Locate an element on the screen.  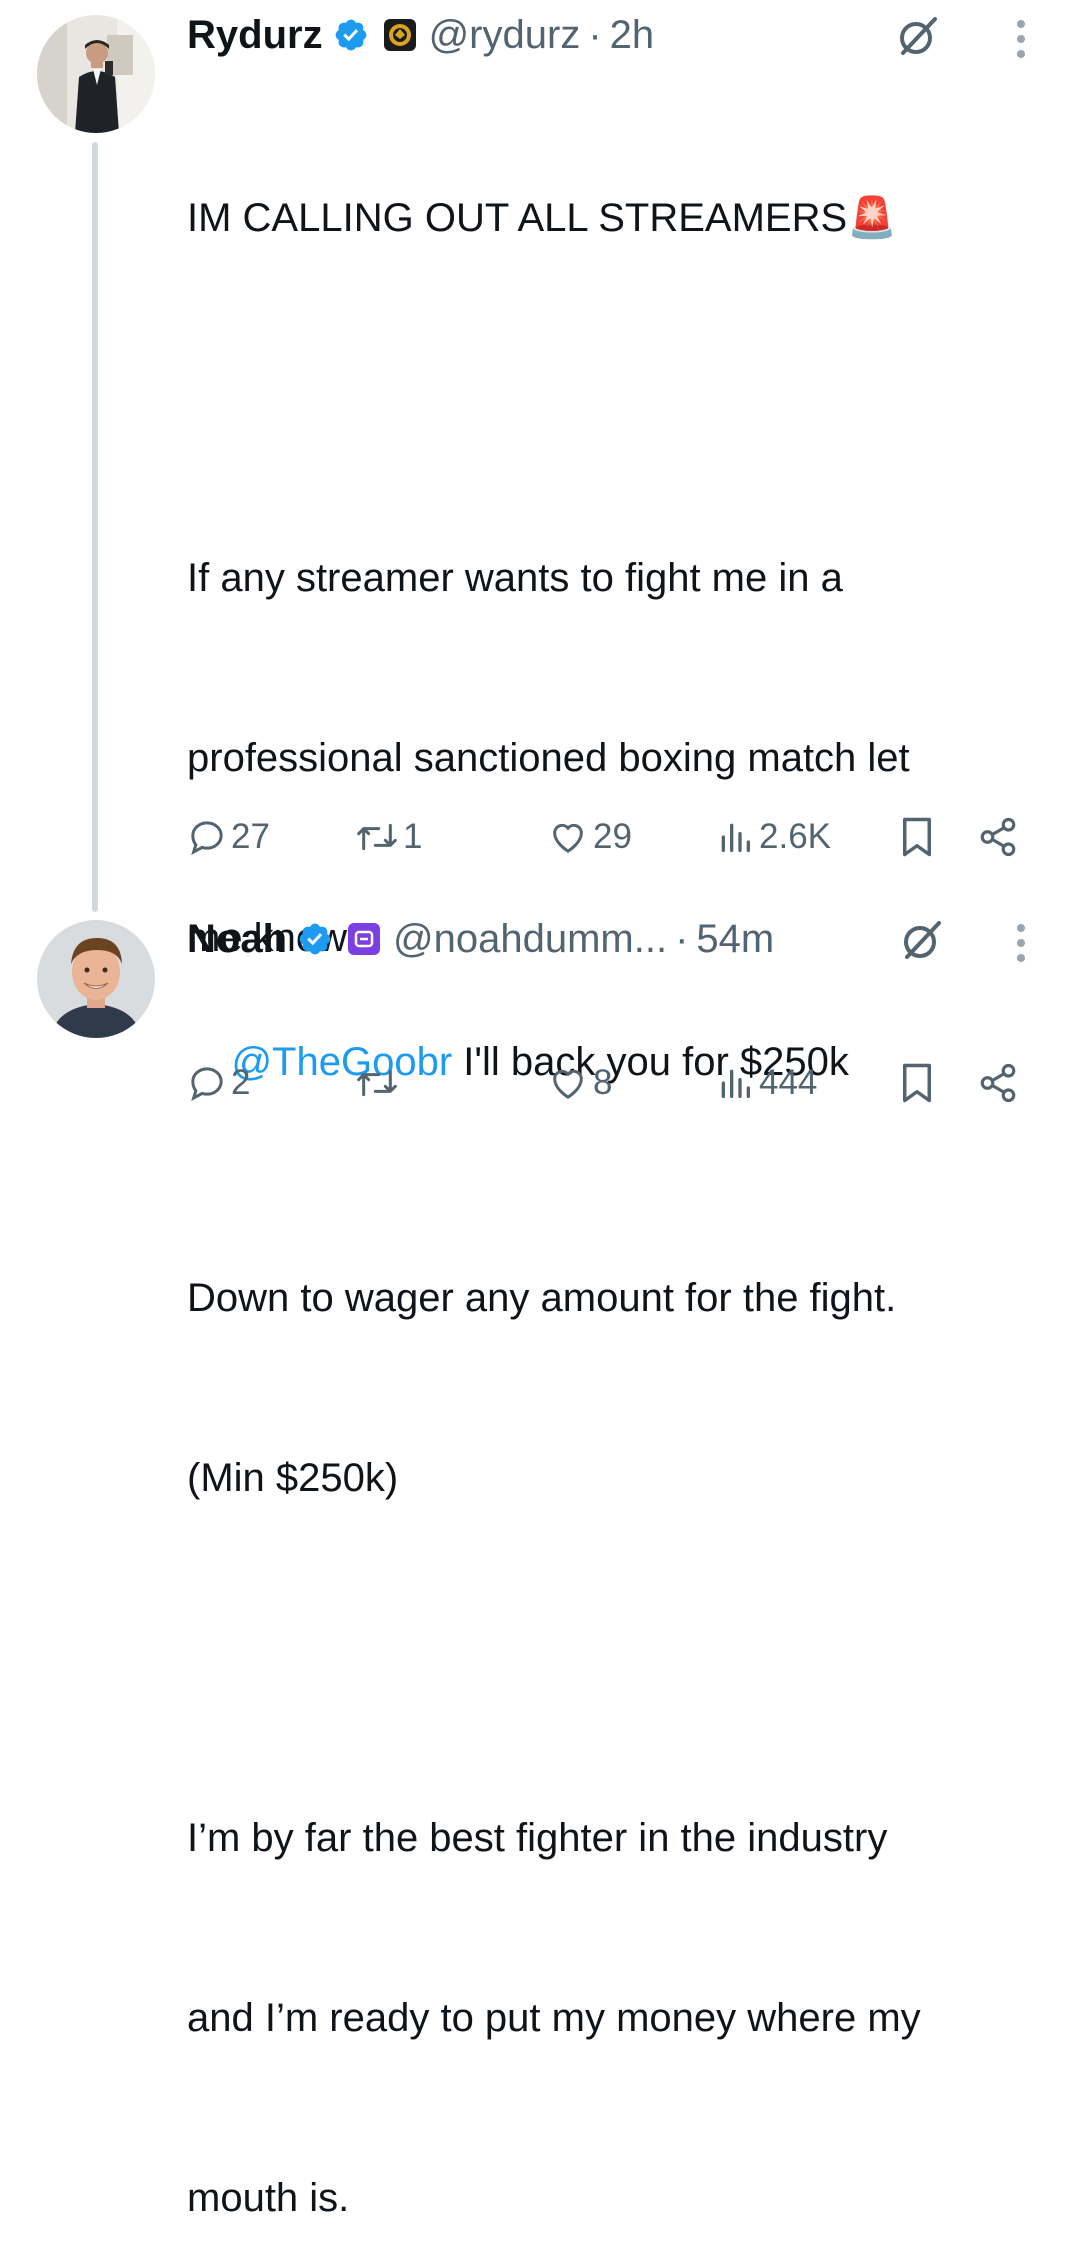
like-button: 8 is located at coordinates (579, 1083).